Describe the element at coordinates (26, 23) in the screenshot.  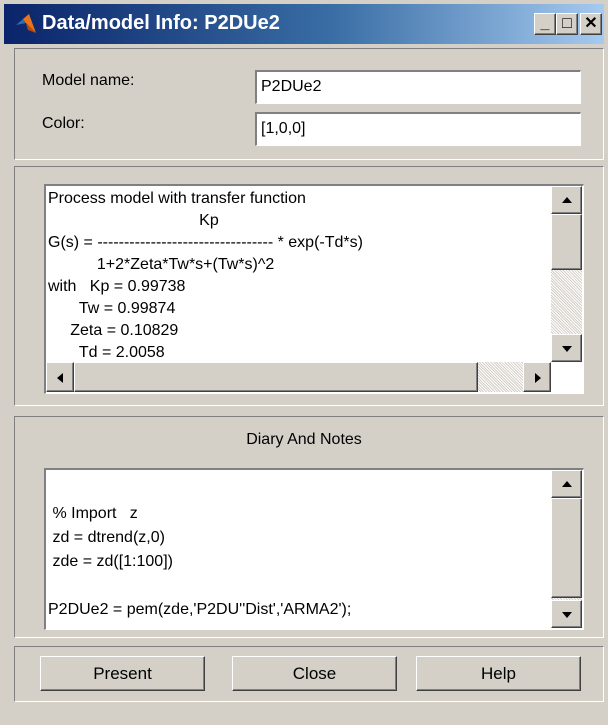
I see `matlab-logo-icon` at that location.